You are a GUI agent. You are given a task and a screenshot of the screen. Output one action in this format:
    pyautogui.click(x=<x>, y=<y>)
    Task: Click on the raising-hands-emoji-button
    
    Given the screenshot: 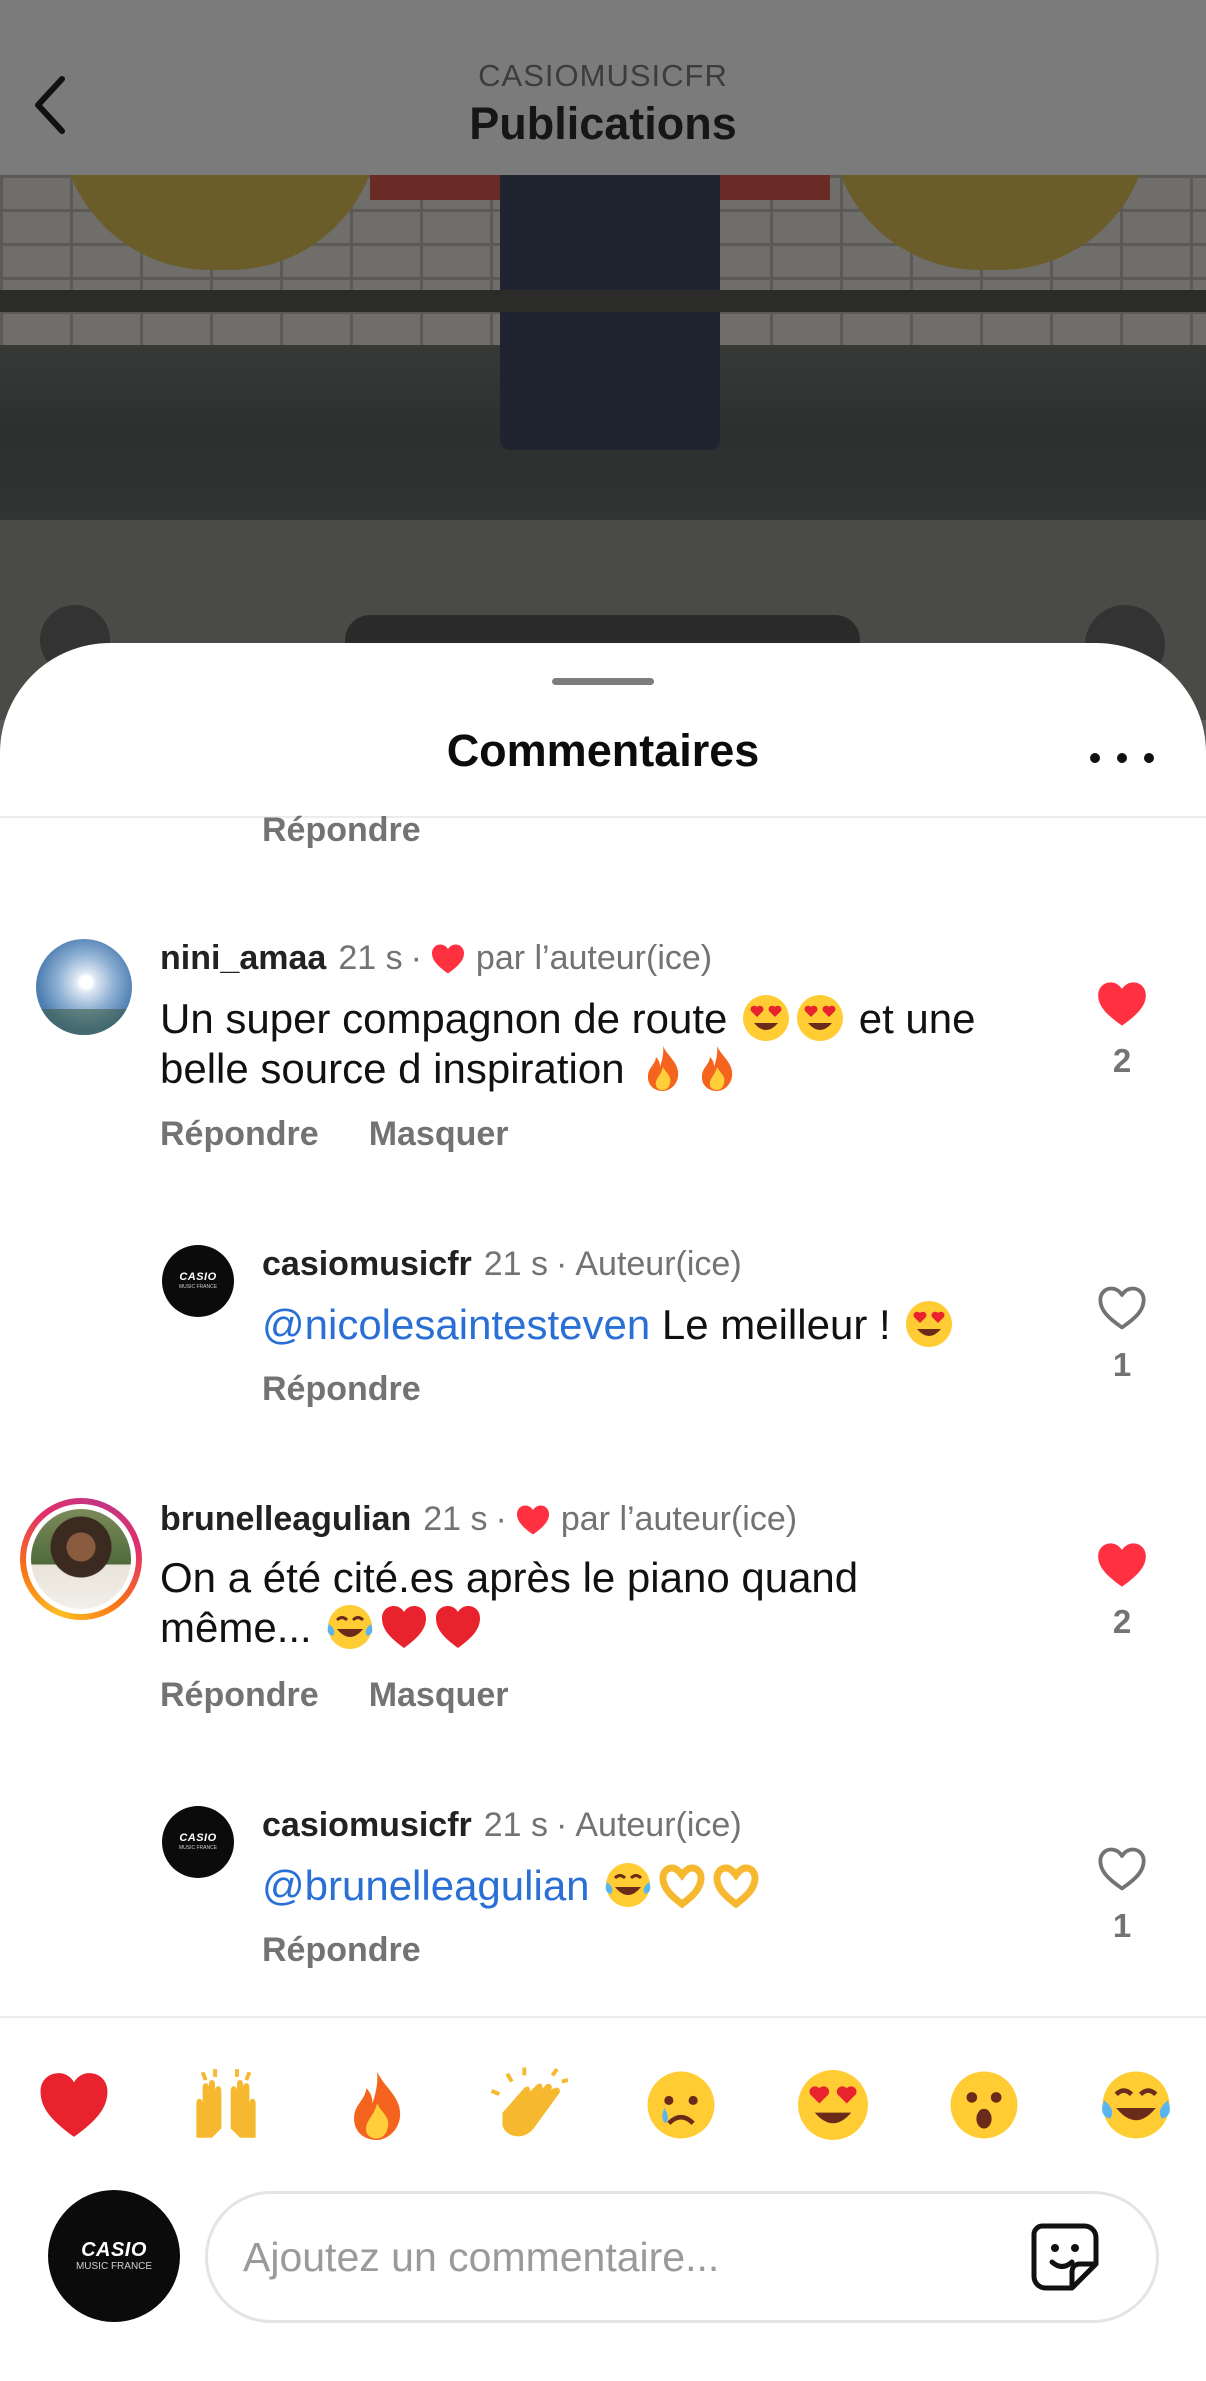 What is the action you would take?
    pyautogui.click(x=226, y=2105)
    